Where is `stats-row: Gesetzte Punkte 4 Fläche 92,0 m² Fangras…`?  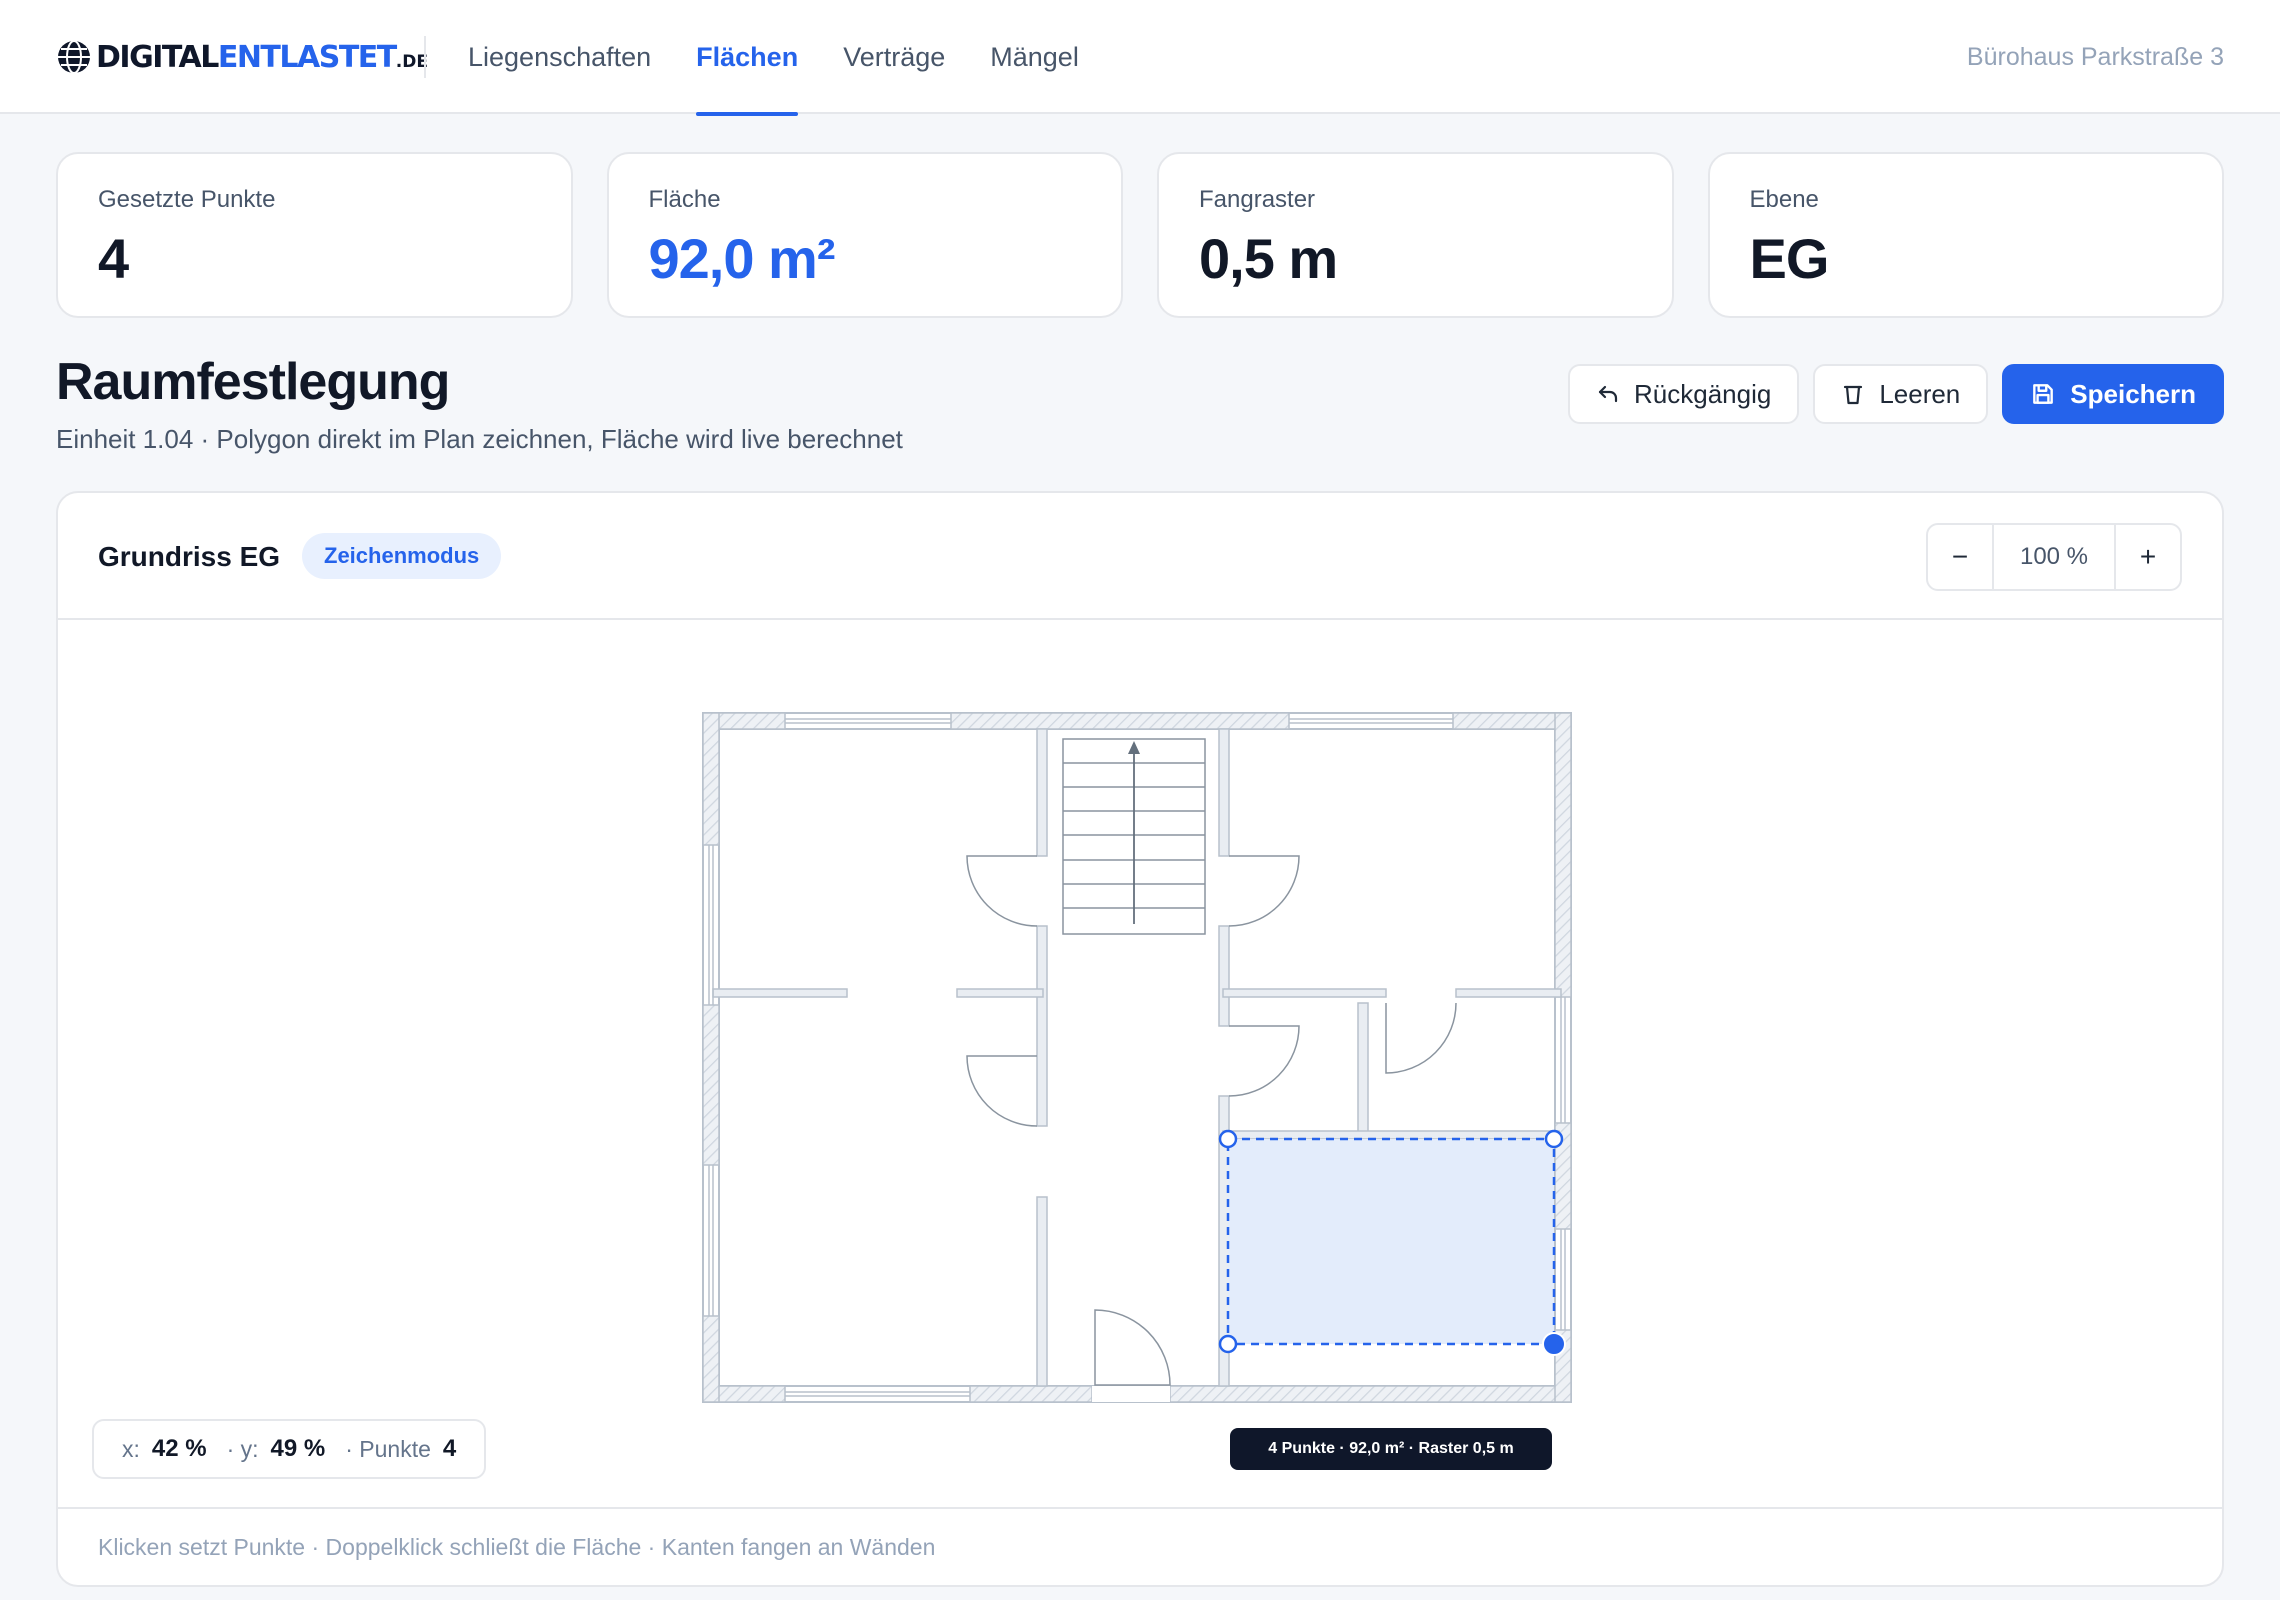 stats-row: Gesetzte Punkte 4 Fläche 92,0 m² Fangras… is located at coordinates (1140, 235).